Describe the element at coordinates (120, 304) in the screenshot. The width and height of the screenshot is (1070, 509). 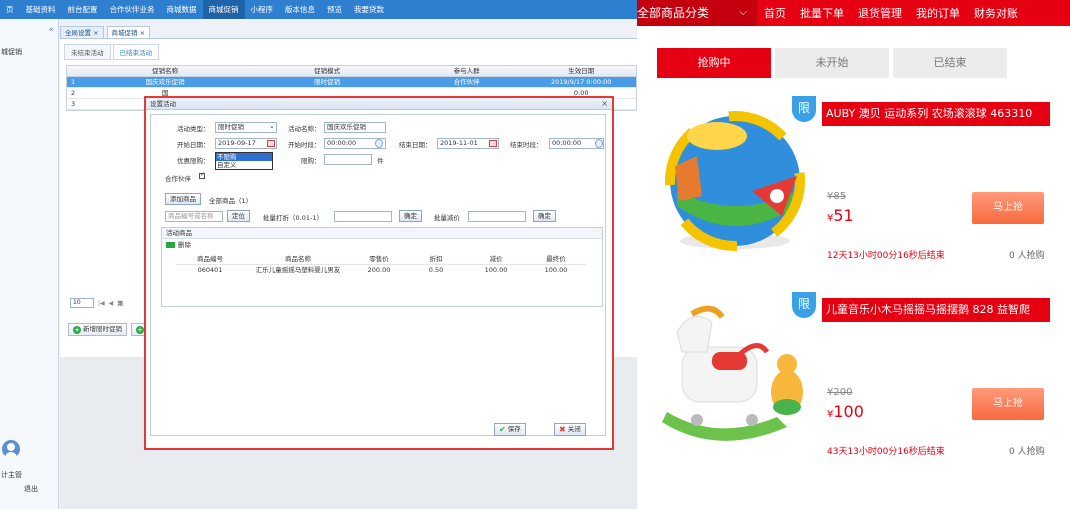
I see `page-label: 第` at that location.